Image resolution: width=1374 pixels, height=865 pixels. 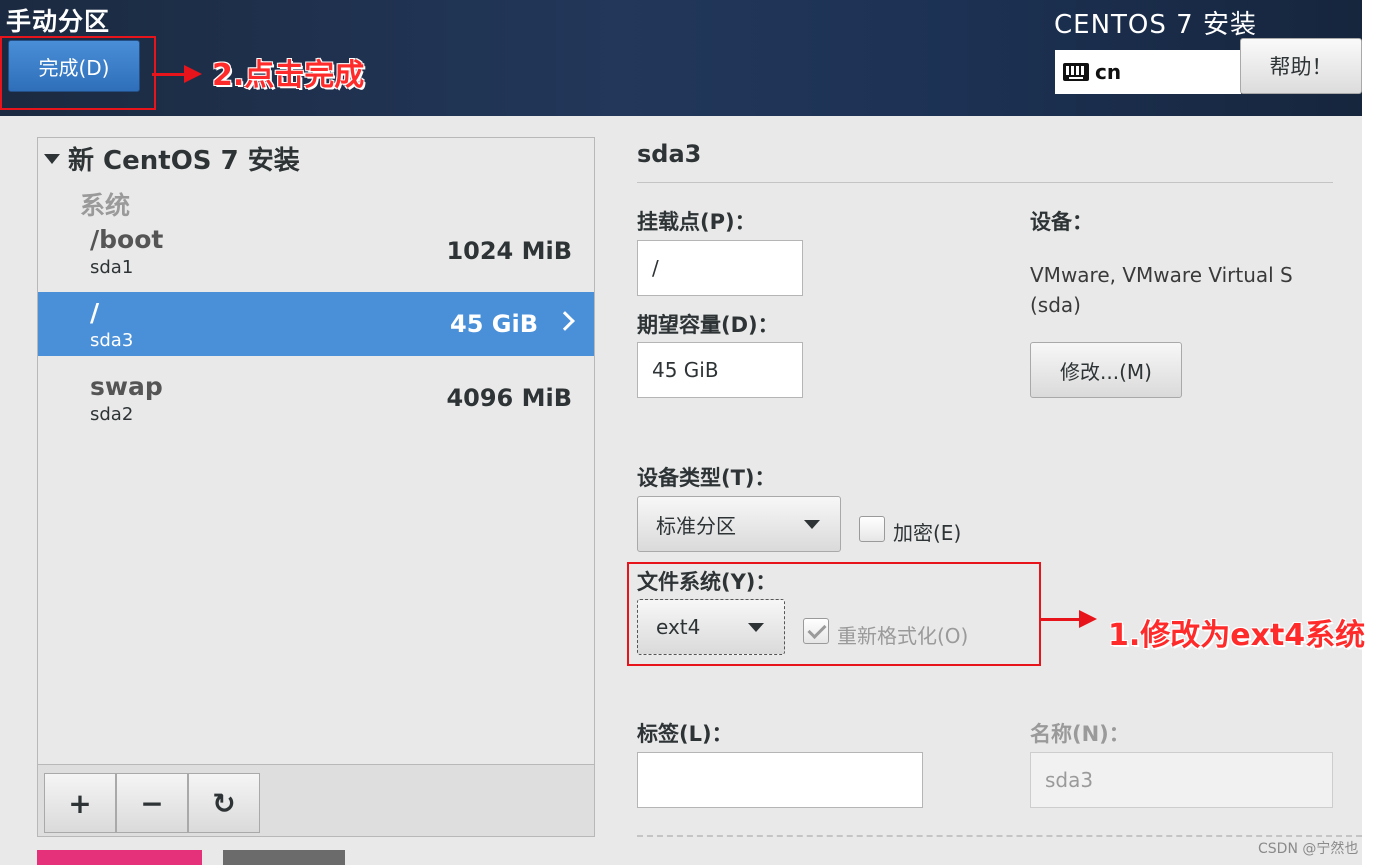 I want to click on install-group-header: 新 CentOS 7 安装, so click(x=172, y=158).